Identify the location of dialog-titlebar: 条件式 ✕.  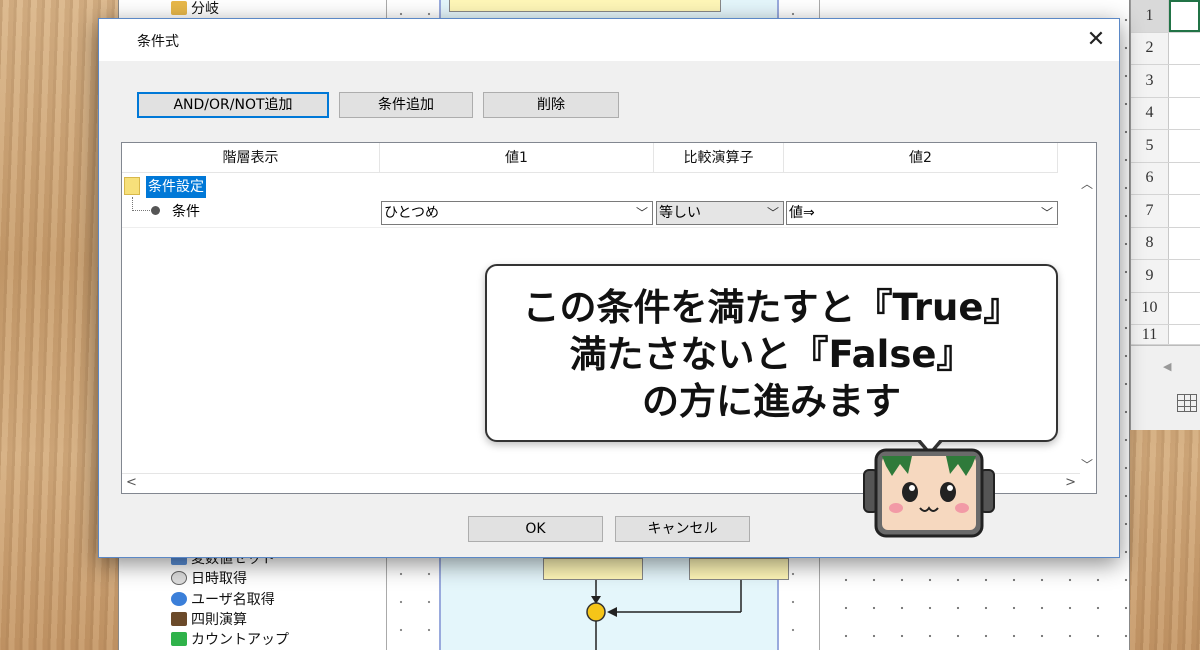
(609, 40).